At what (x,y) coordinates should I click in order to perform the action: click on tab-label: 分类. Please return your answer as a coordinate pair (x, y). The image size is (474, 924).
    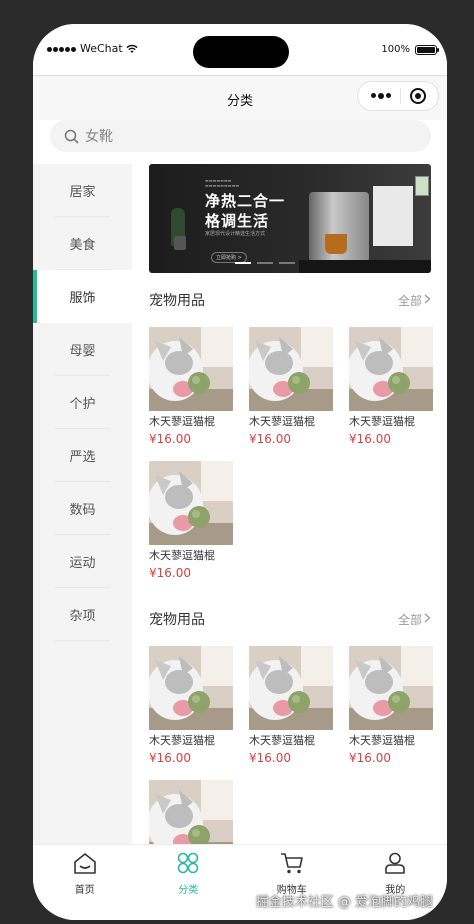
    Looking at the image, I should click on (188, 890).